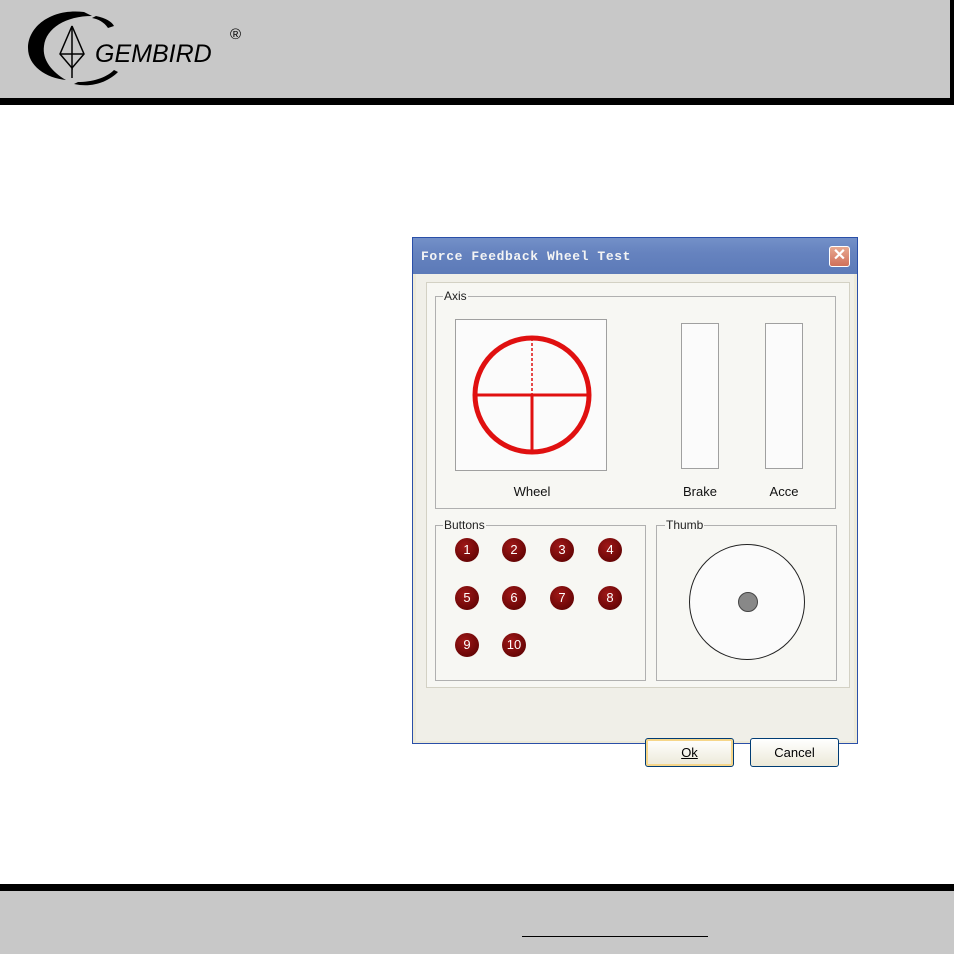 The image size is (954, 954). Describe the element at coordinates (615, 931) in the screenshot. I see `footer-link-underline` at that location.